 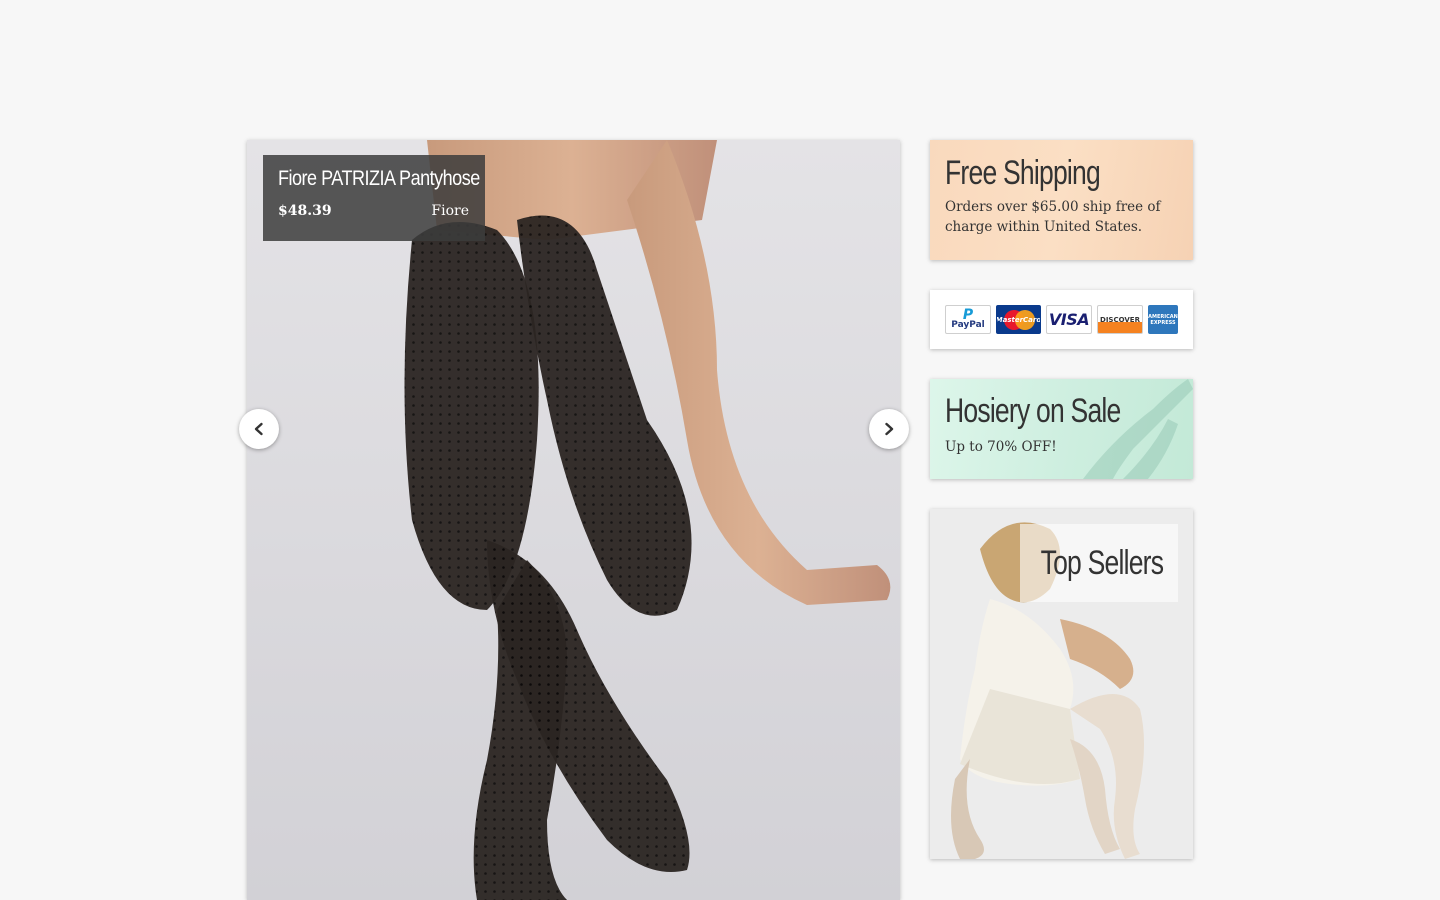 I want to click on top-sellers-label: Top Sellers, so click(x=1099, y=563).